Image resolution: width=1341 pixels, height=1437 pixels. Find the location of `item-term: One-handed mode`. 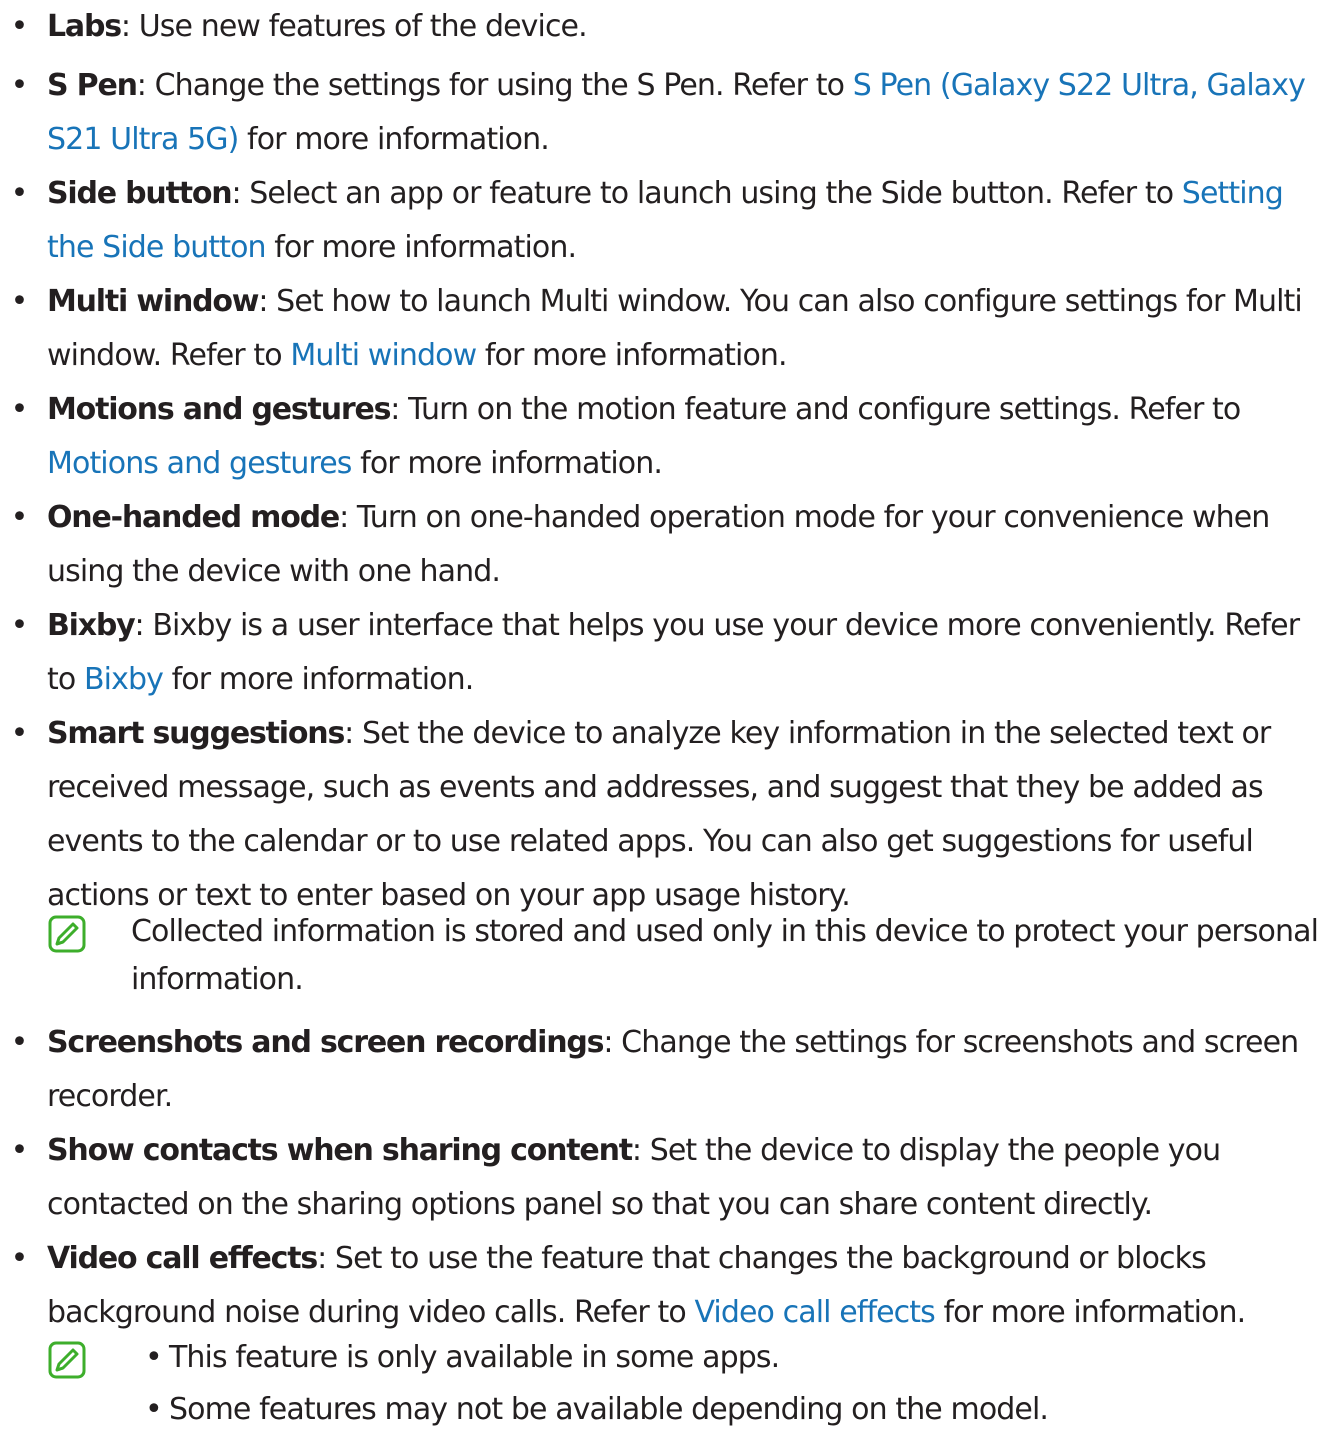

item-term: One-handed mode is located at coordinates (193, 517).